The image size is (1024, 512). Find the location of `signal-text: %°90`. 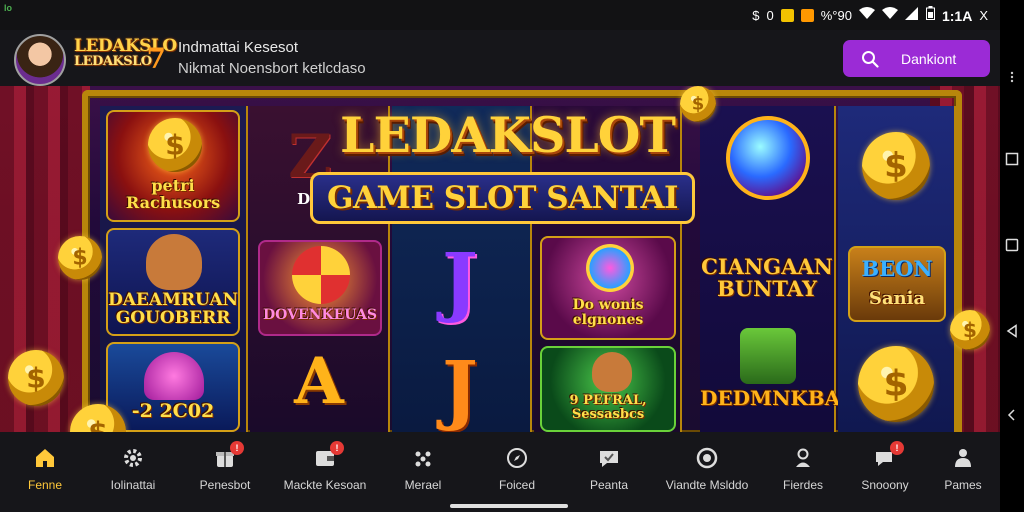

signal-text: %°90 is located at coordinates (836, 15).